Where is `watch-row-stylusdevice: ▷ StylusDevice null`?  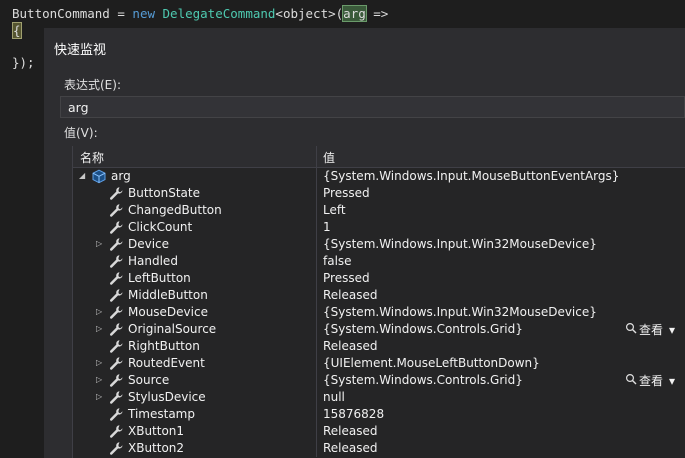
watch-row-stylusdevice: ▷ StylusDevice null is located at coordinates (379, 397).